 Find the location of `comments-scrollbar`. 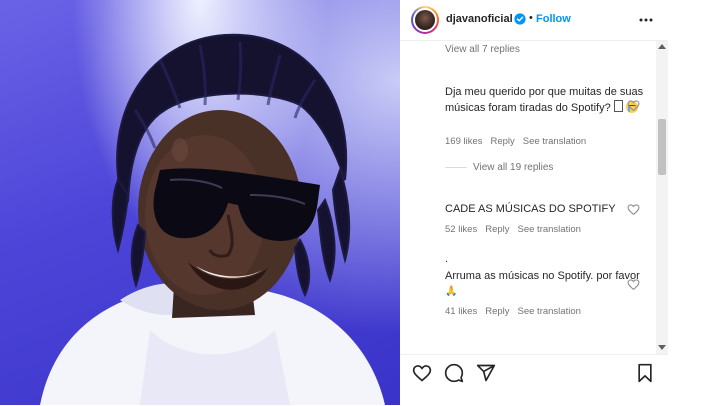

comments-scrollbar is located at coordinates (662, 197).